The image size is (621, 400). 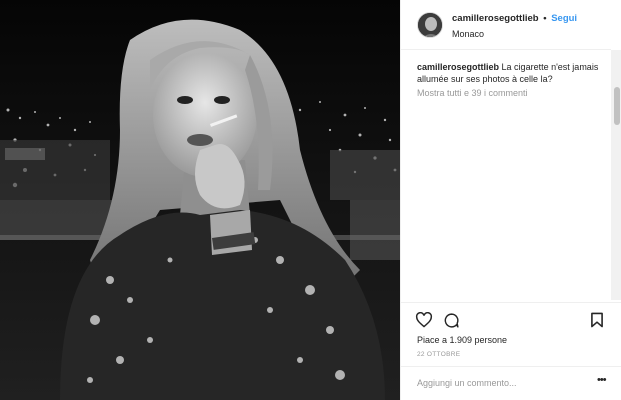 What do you see at coordinates (617, 106) in the screenshot?
I see `scrollbar-thumb` at bounding box center [617, 106].